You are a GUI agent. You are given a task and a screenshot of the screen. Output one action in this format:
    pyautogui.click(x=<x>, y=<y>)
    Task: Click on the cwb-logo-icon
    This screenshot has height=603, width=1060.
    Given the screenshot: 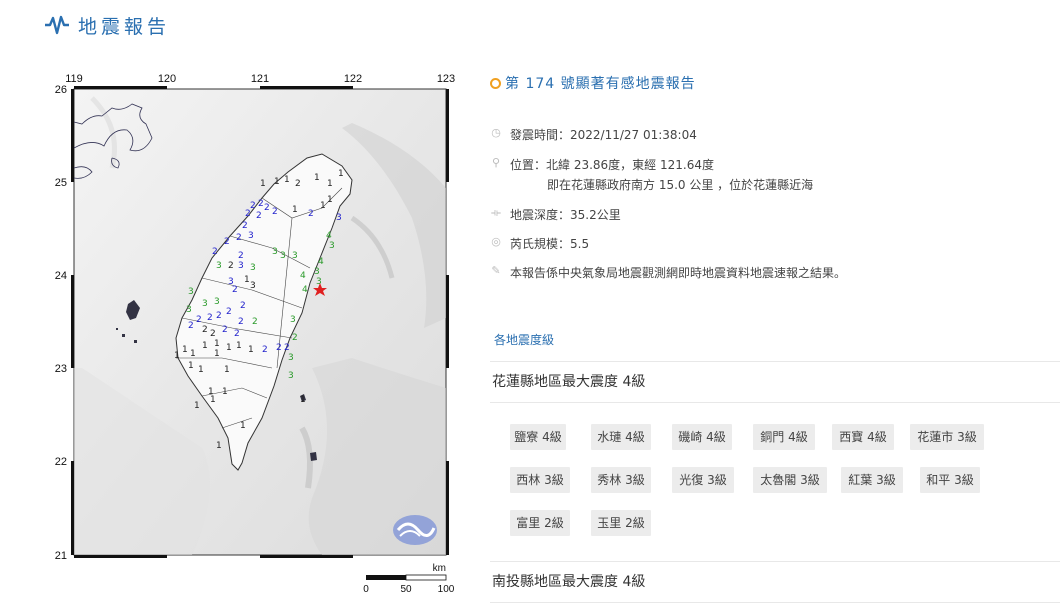 What is the action you would take?
    pyautogui.click(x=415, y=530)
    